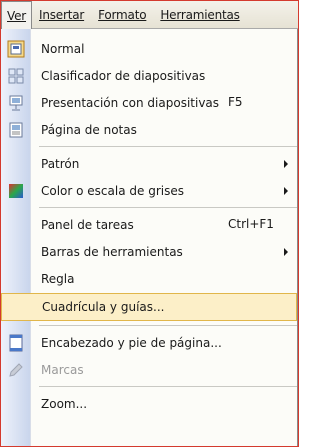  What do you see at coordinates (149, 369) in the screenshot?
I see `menu-item-markup: Marcas` at bounding box center [149, 369].